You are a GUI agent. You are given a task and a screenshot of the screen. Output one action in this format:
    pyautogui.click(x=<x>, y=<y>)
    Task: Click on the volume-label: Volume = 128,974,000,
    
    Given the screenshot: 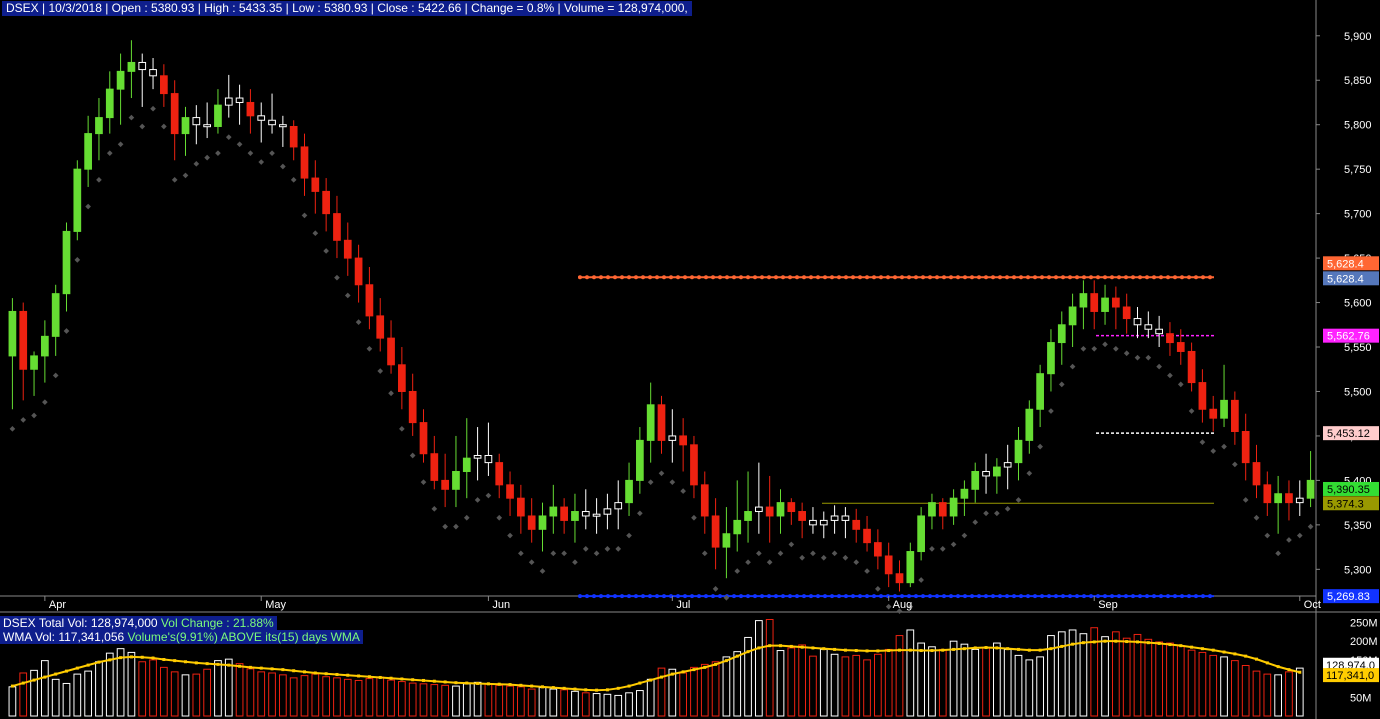 What is the action you would take?
    pyautogui.click(x=625, y=8)
    